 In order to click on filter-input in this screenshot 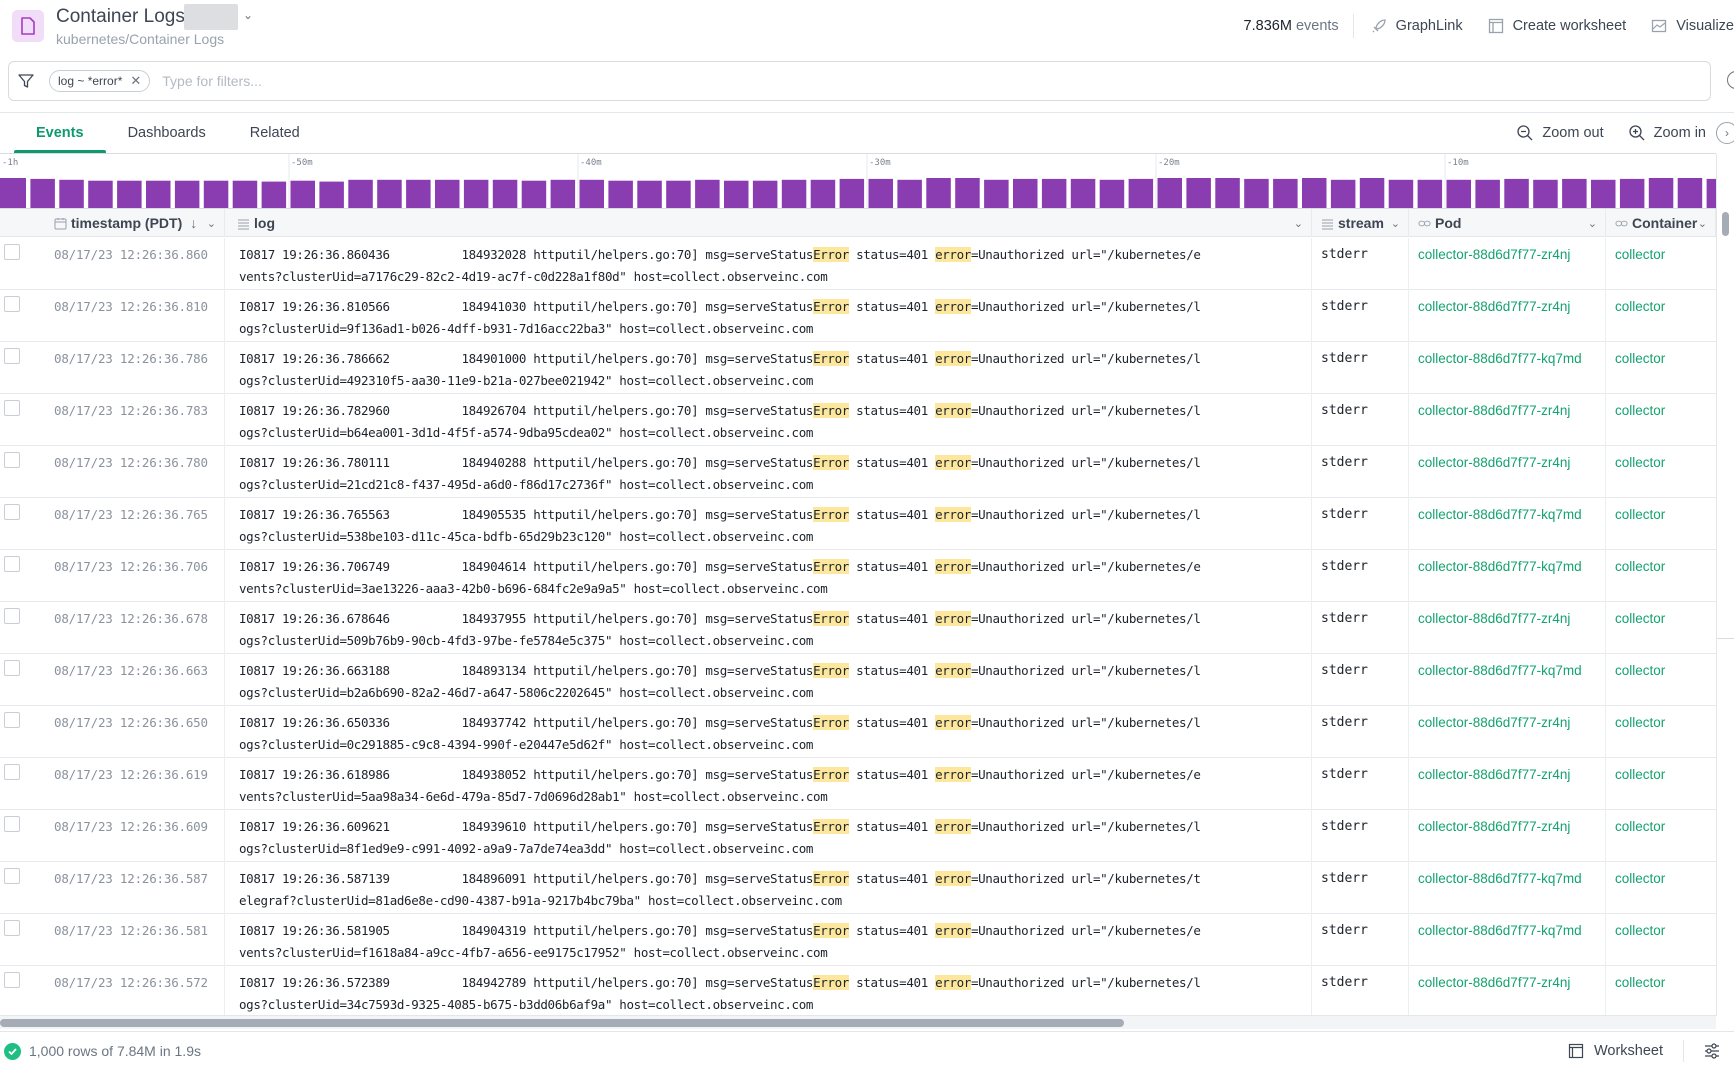, I will do `click(762, 81)`.